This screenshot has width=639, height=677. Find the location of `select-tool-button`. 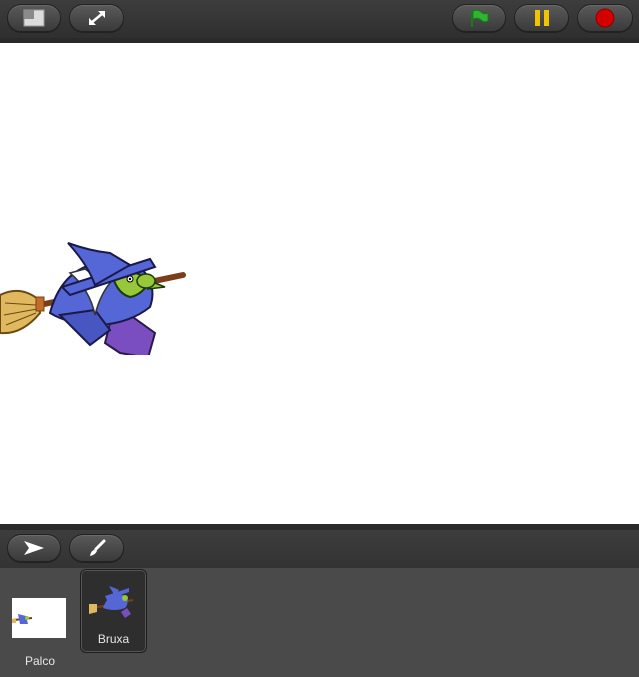

select-tool-button is located at coordinates (34, 548).